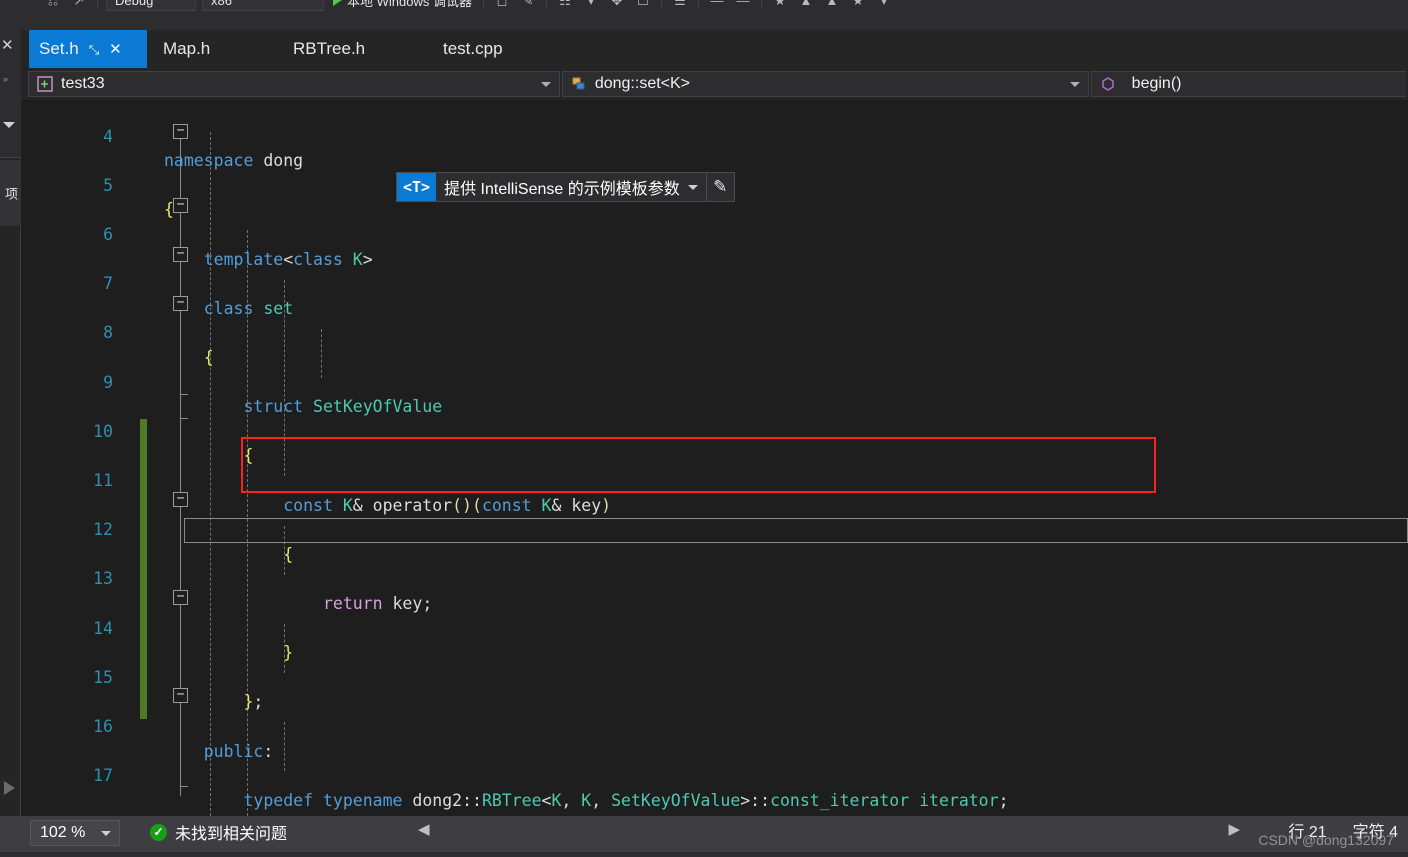 This screenshot has width=1408, height=857. I want to click on line-number: 12, so click(103, 530).